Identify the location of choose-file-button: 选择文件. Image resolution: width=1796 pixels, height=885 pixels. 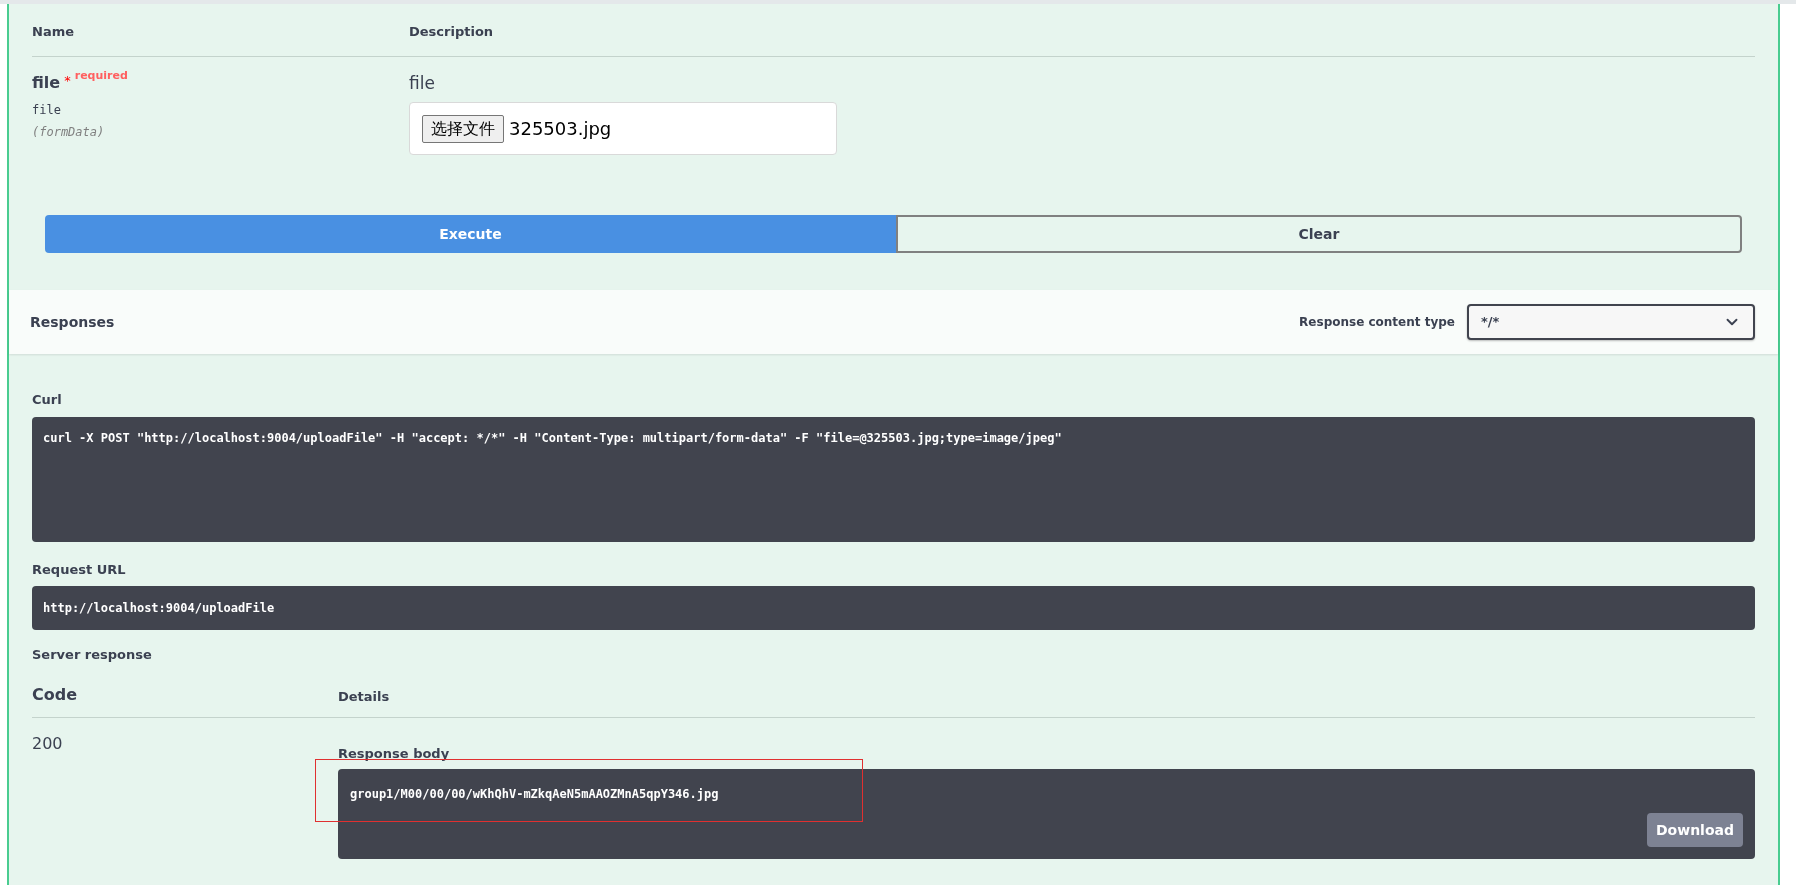
(463, 128).